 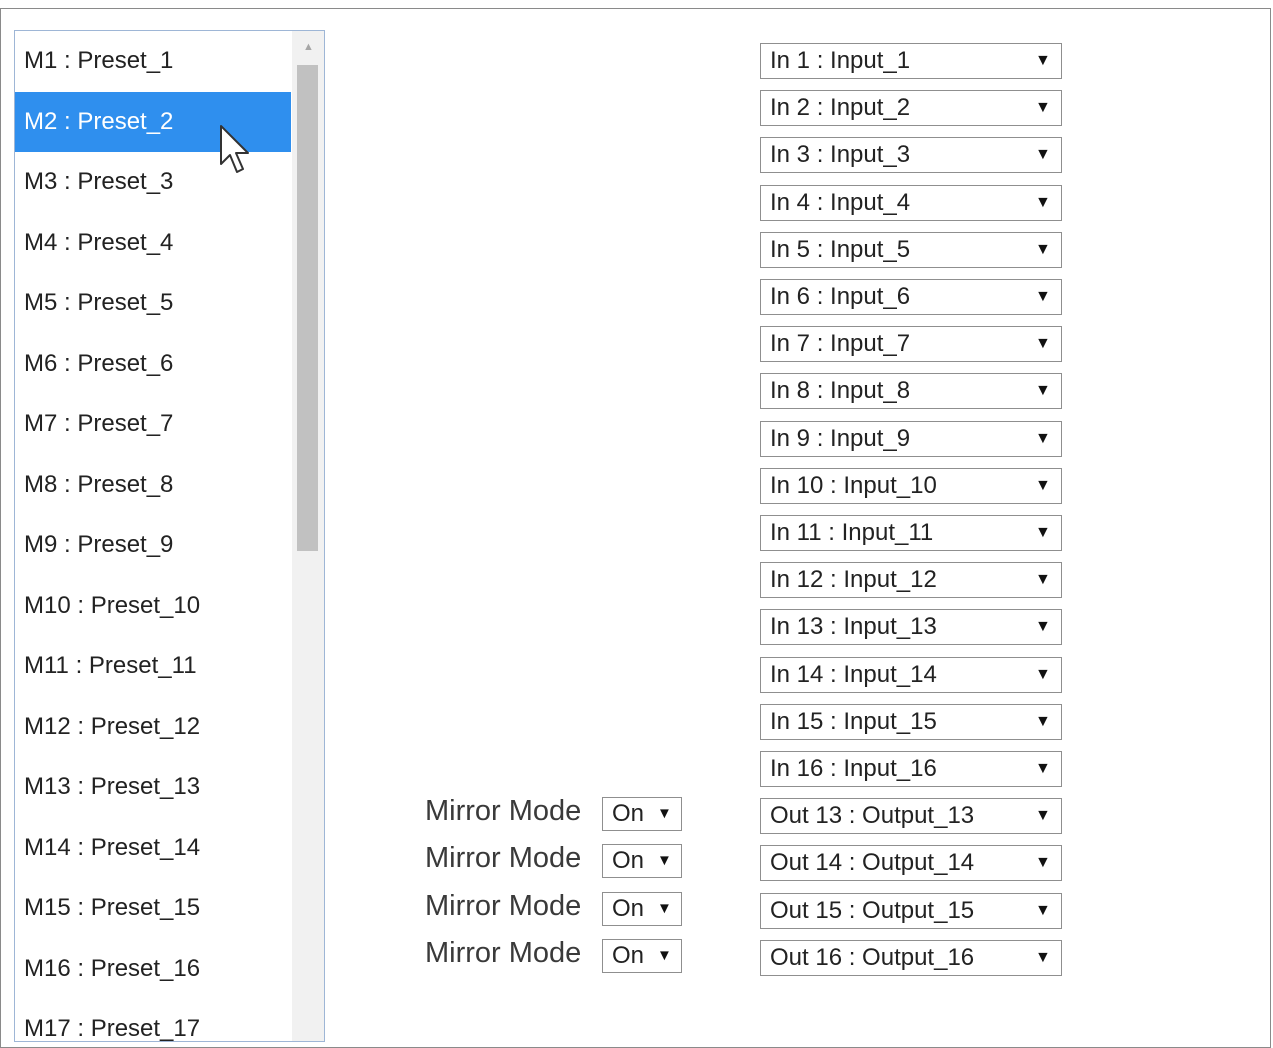 What do you see at coordinates (153, 364) in the screenshot?
I see `preset-item: M6 : Preset_6` at bounding box center [153, 364].